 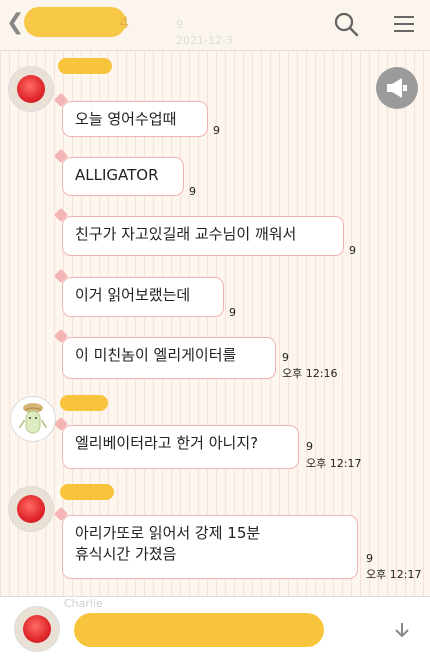 I want to click on chat-title-redacted, so click(x=75, y=22).